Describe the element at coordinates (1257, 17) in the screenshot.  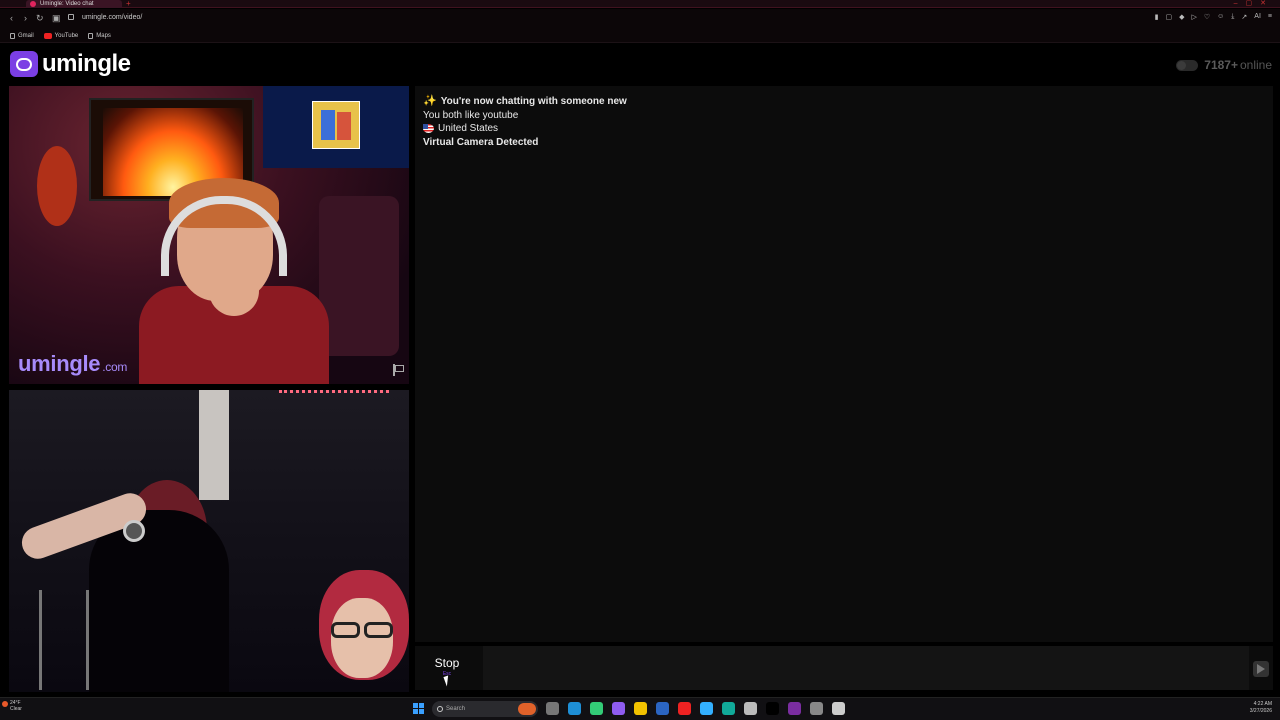
I see `ai-button: AI` at that location.